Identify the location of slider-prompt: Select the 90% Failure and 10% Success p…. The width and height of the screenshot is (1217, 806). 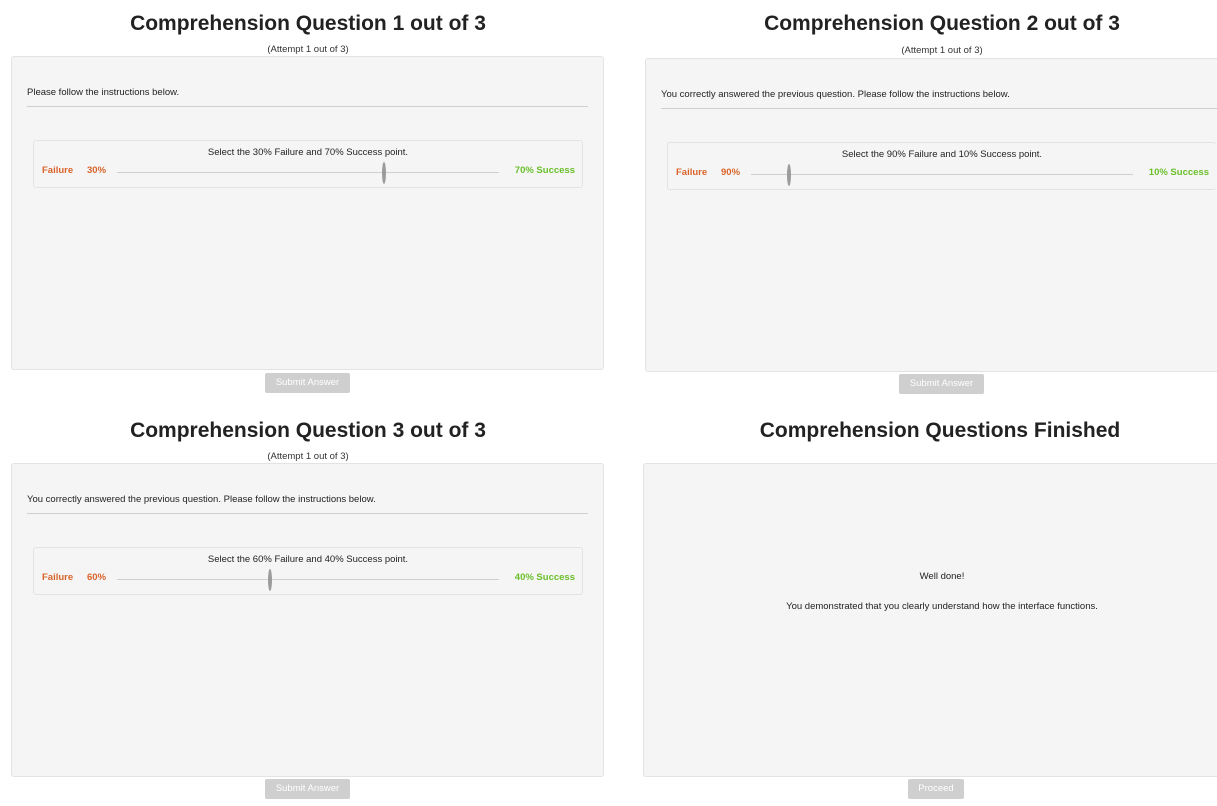
(942, 154).